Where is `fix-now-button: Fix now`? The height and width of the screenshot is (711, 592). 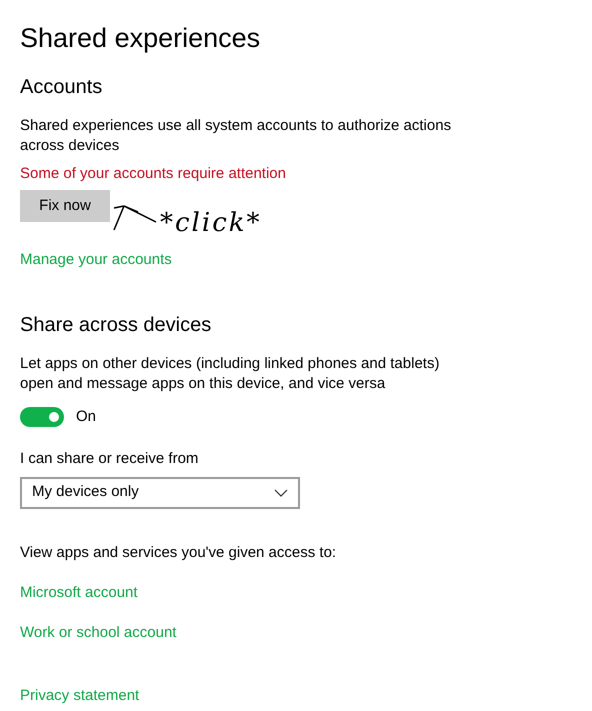
fix-now-button: Fix now is located at coordinates (65, 206).